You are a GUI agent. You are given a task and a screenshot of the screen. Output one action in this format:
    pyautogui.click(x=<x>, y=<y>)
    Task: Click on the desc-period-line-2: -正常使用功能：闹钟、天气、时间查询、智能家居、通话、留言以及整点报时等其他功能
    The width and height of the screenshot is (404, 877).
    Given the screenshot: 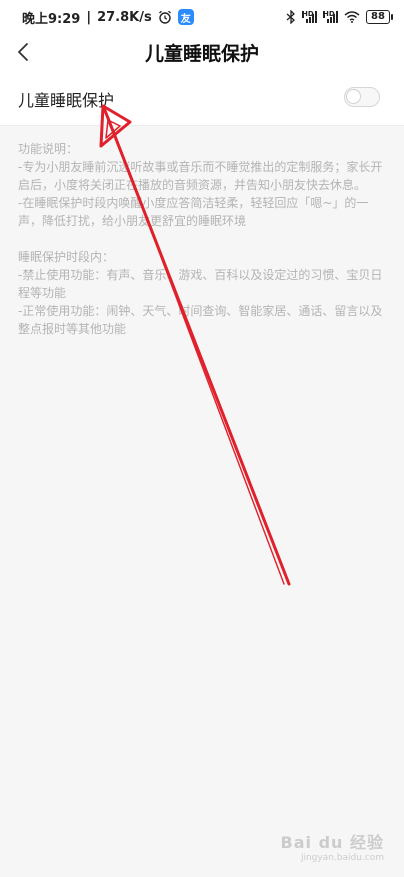 What is the action you would take?
    pyautogui.click(x=200, y=320)
    